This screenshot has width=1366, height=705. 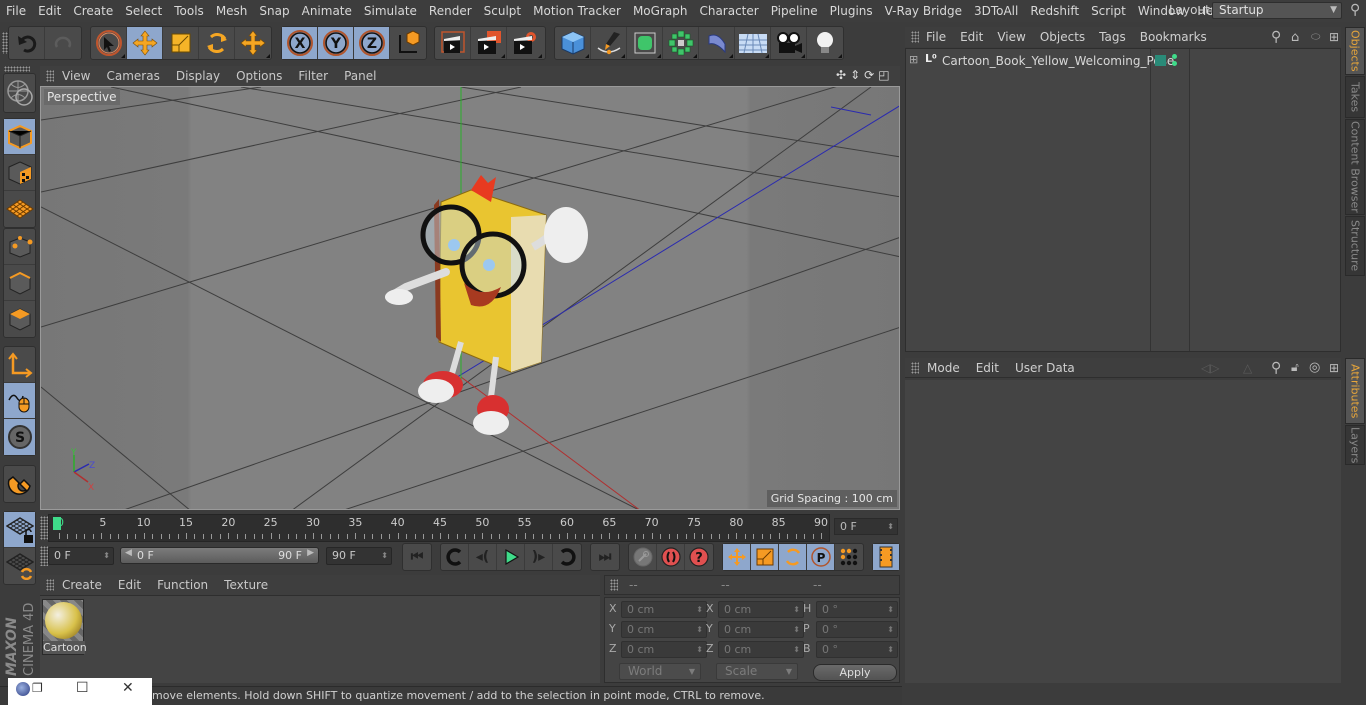 I want to click on viewport-camera-label: Perspective, so click(x=82, y=97).